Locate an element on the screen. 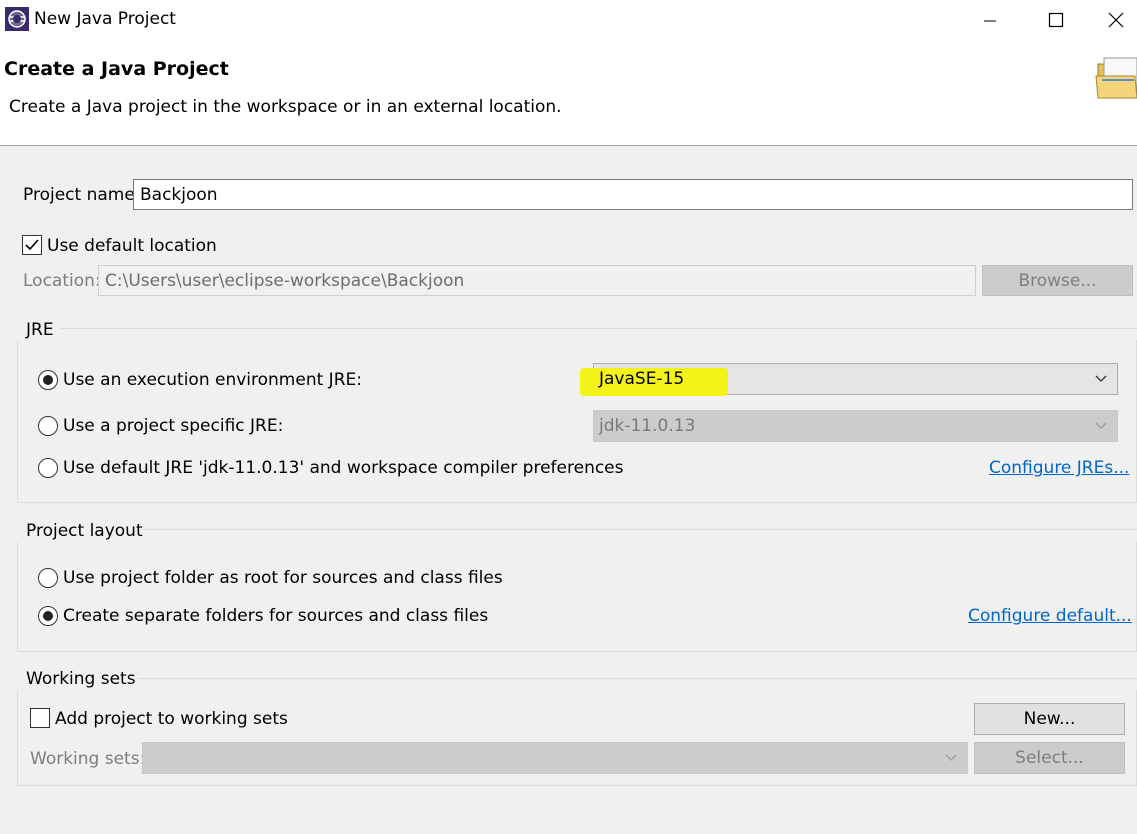  eclipse-icon is located at coordinates (17, 19).